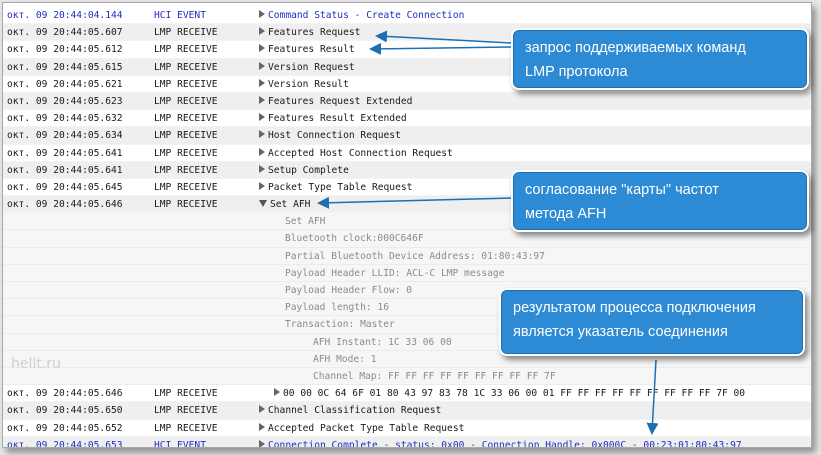 Image resolution: width=821 pixels, height=455 pixels. What do you see at coordinates (660, 201) in the screenshot?
I see `callout-afh-map: согласование "карты" частот метода AFH` at bounding box center [660, 201].